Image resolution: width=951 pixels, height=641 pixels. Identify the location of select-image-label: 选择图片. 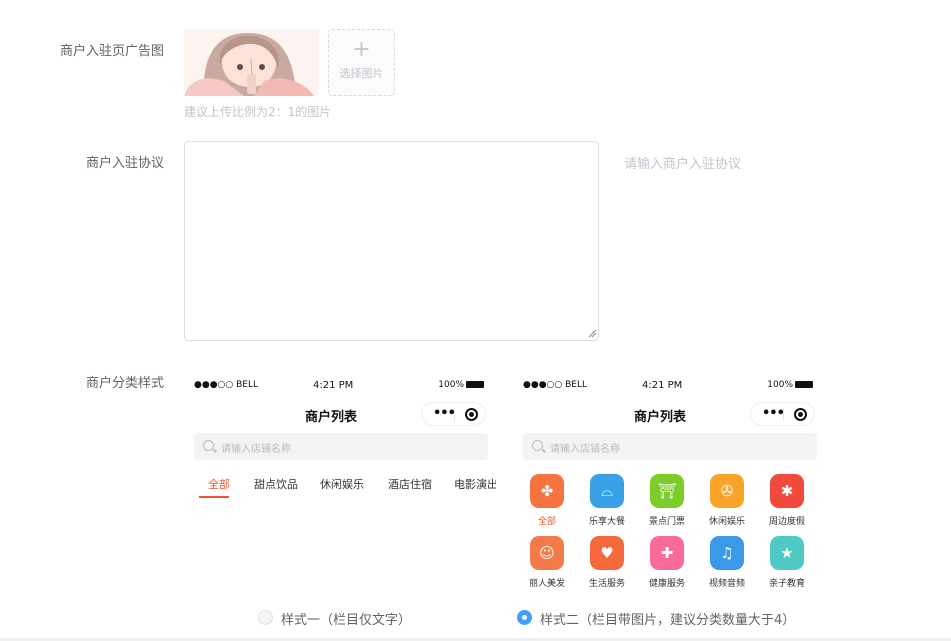
(361, 73).